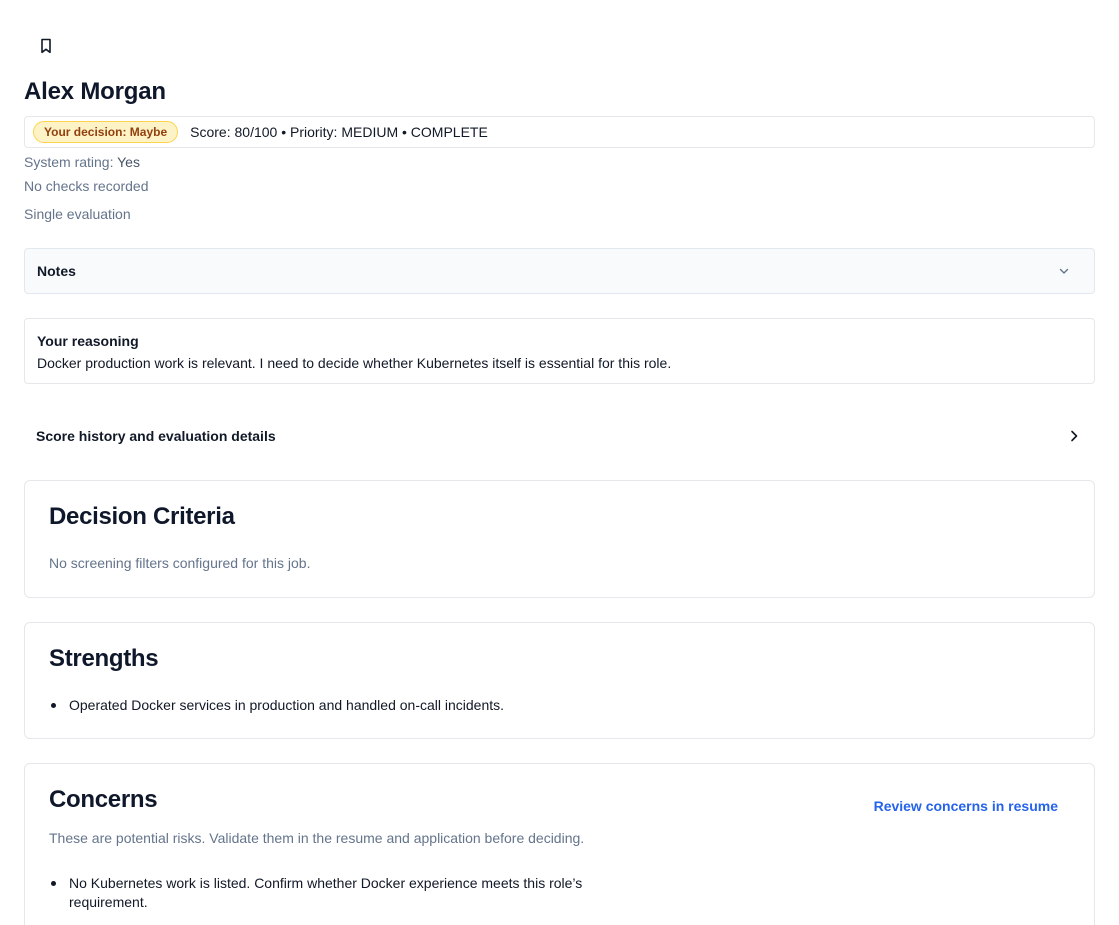 This screenshot has width=1119, height=925. What do you see at coordinates (1074, 436) in the screenshot?
I see `chevron-right-icon` at bounding box center [1074, 436].